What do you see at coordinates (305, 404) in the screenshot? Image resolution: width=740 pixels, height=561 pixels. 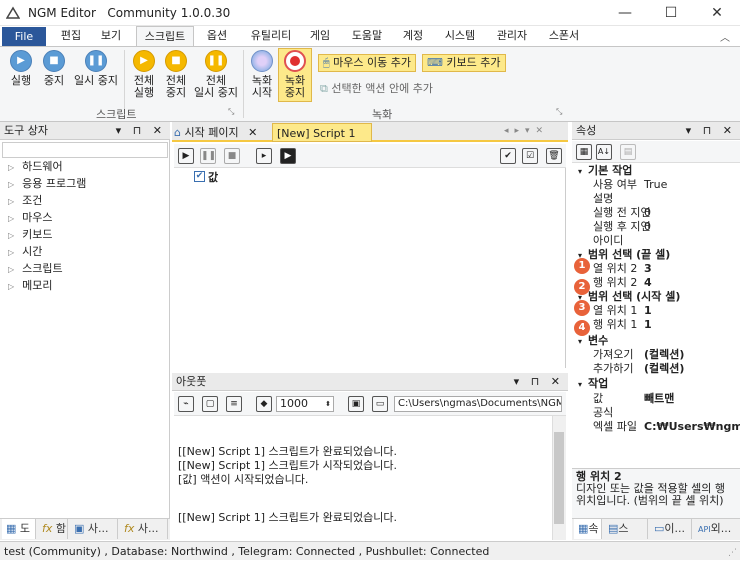 I see `delay-input: 1000 ⬍` at bounding box center [305, 404].